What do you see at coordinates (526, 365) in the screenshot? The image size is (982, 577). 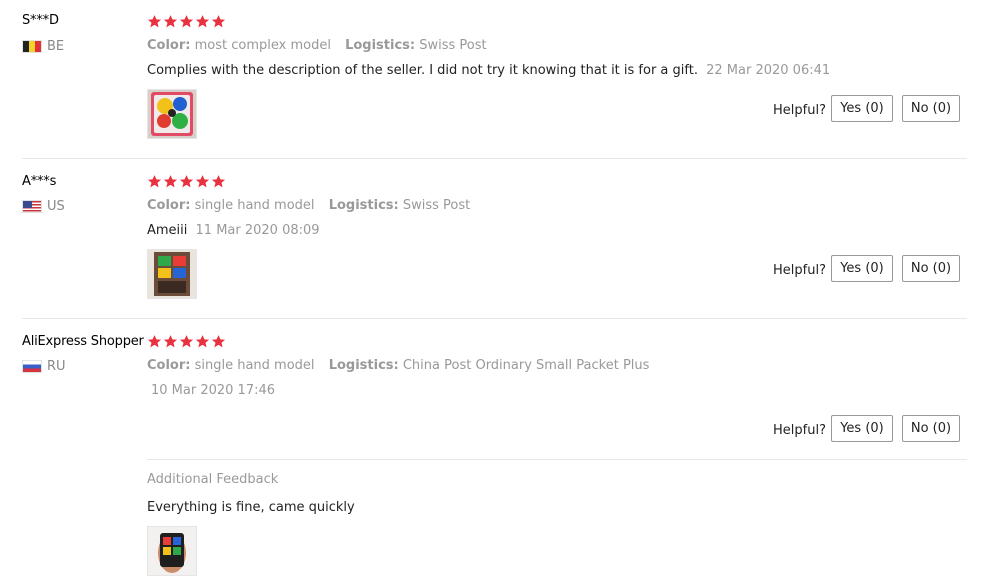 I see `logistics-value: China Post Ordinary Small Packet Plus` at bounding box center [526, 365].